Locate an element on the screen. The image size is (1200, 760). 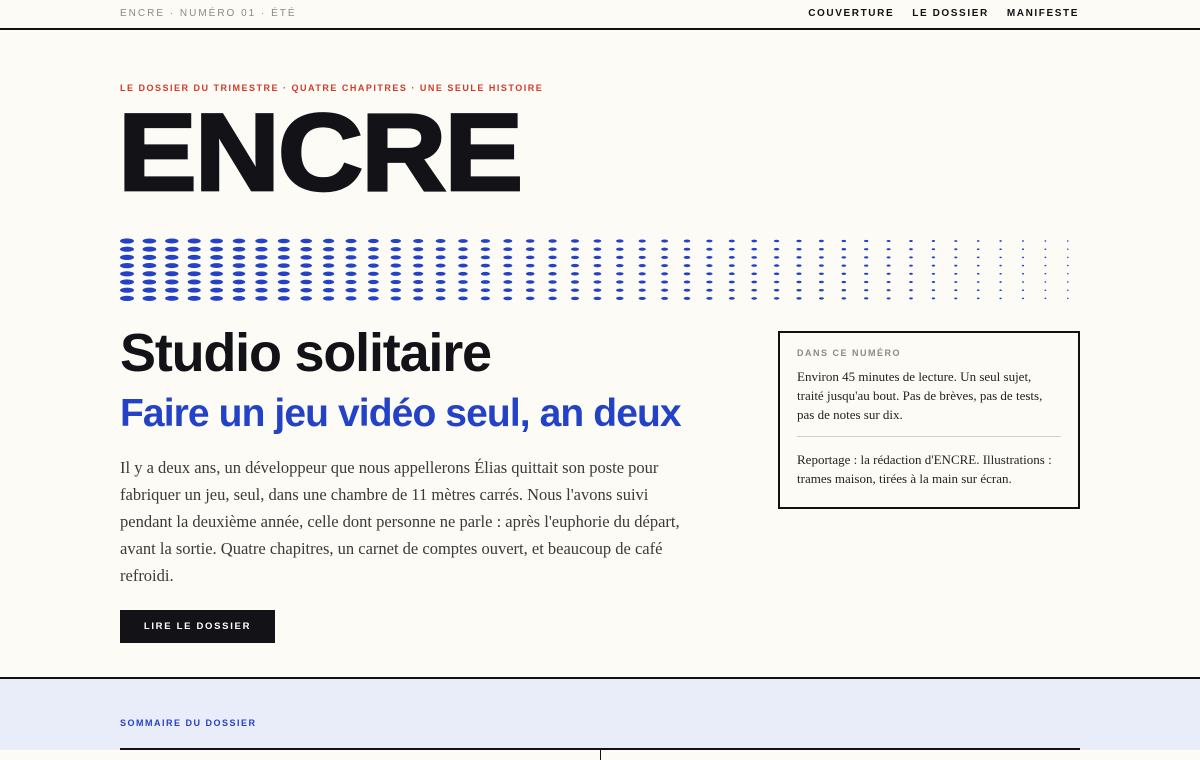
sommaire-section: SOMMAIRE DU DOSSIER is located at coordinates (600, 718).